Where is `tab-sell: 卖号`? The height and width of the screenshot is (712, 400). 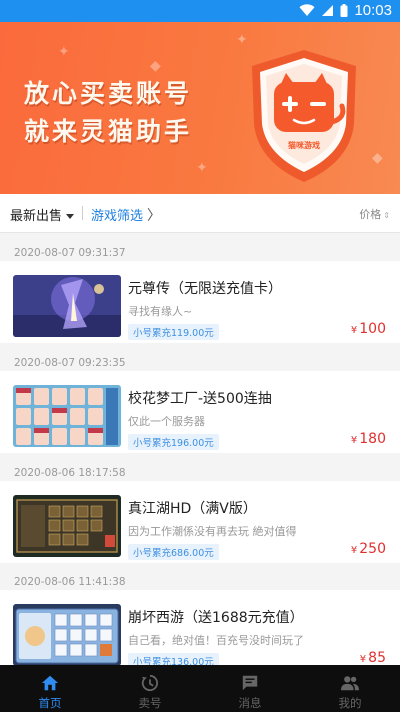 tab-sell: 卖号 is located at coordinates (150, 688).